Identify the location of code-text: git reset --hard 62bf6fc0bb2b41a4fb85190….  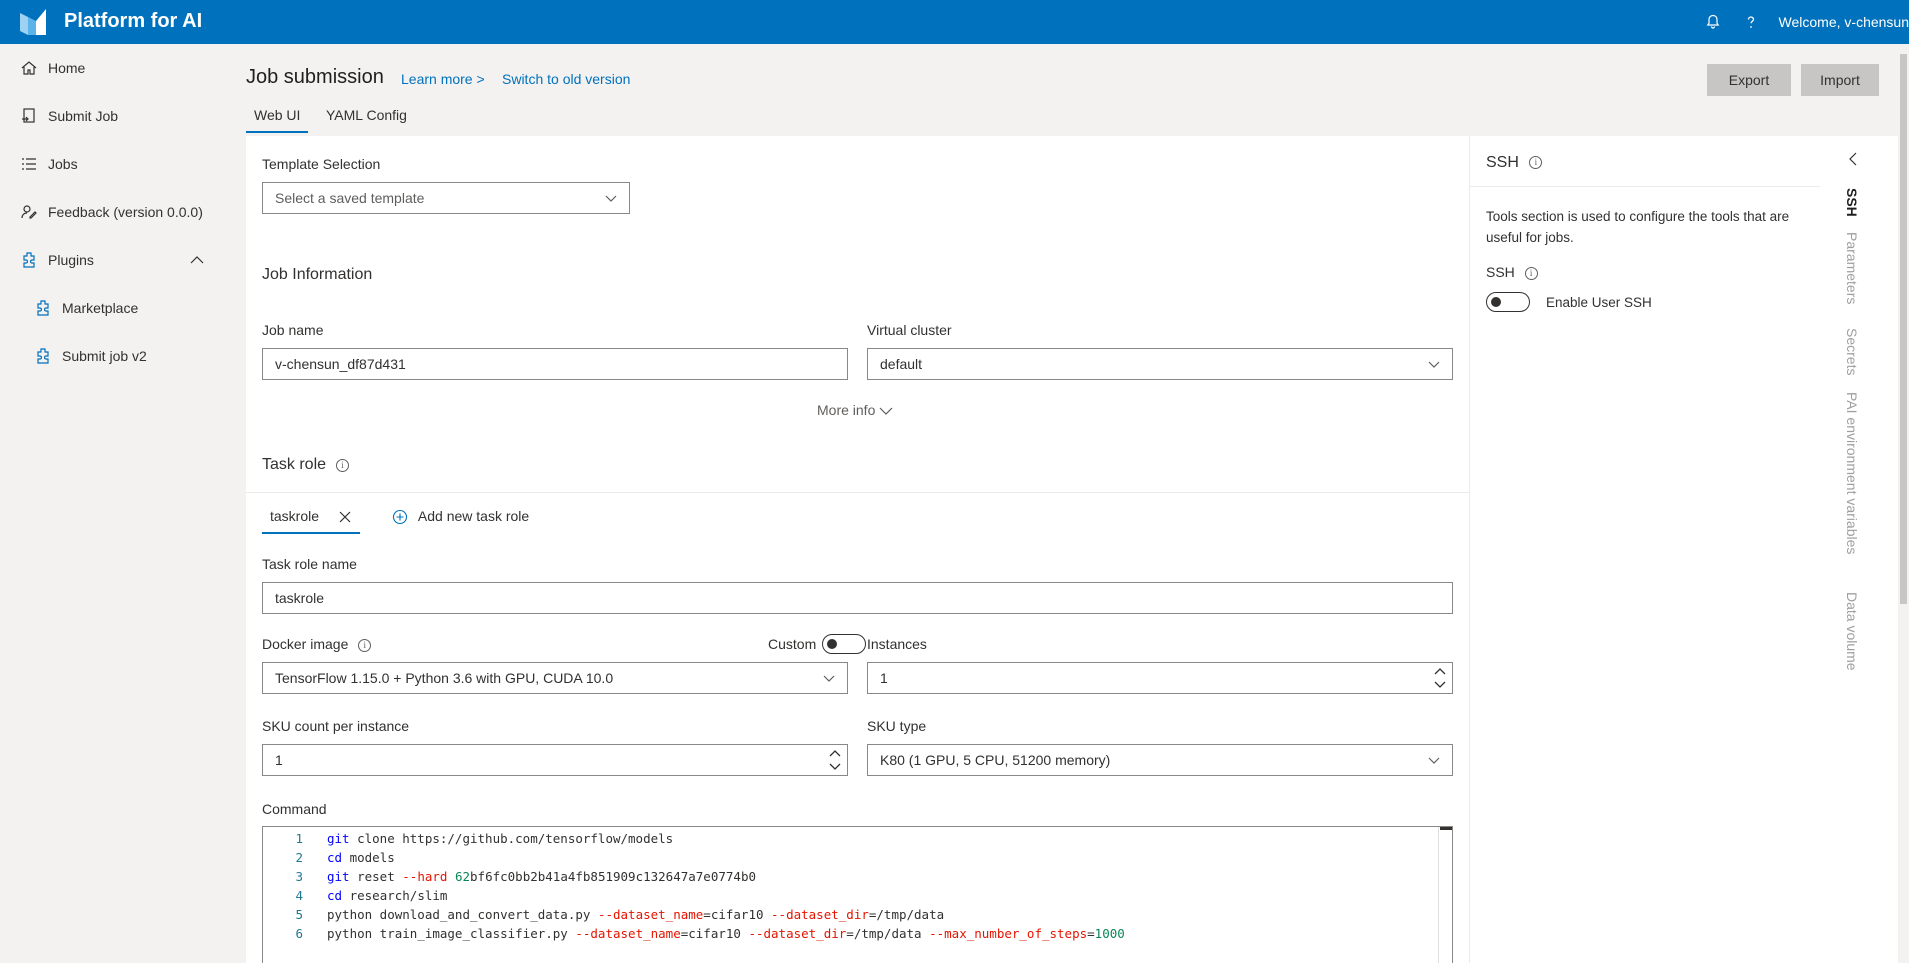
(541, 876).